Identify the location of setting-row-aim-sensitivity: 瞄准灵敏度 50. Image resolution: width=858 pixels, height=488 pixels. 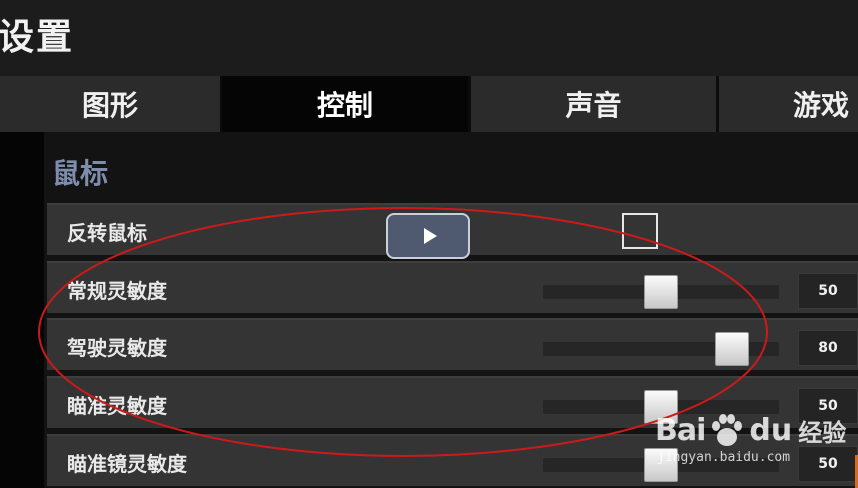
(452, 402).